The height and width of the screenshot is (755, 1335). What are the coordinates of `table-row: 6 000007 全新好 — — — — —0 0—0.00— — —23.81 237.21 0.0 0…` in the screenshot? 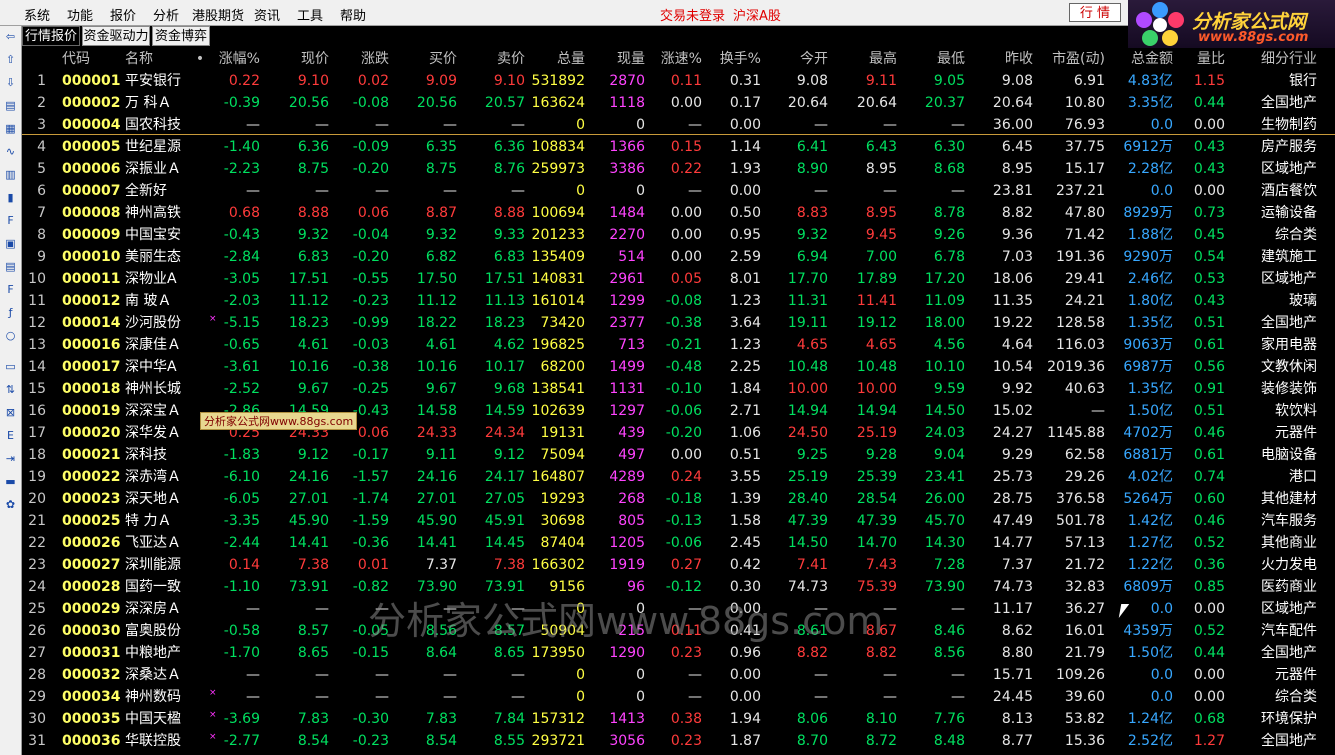 It's located at (678, 191).